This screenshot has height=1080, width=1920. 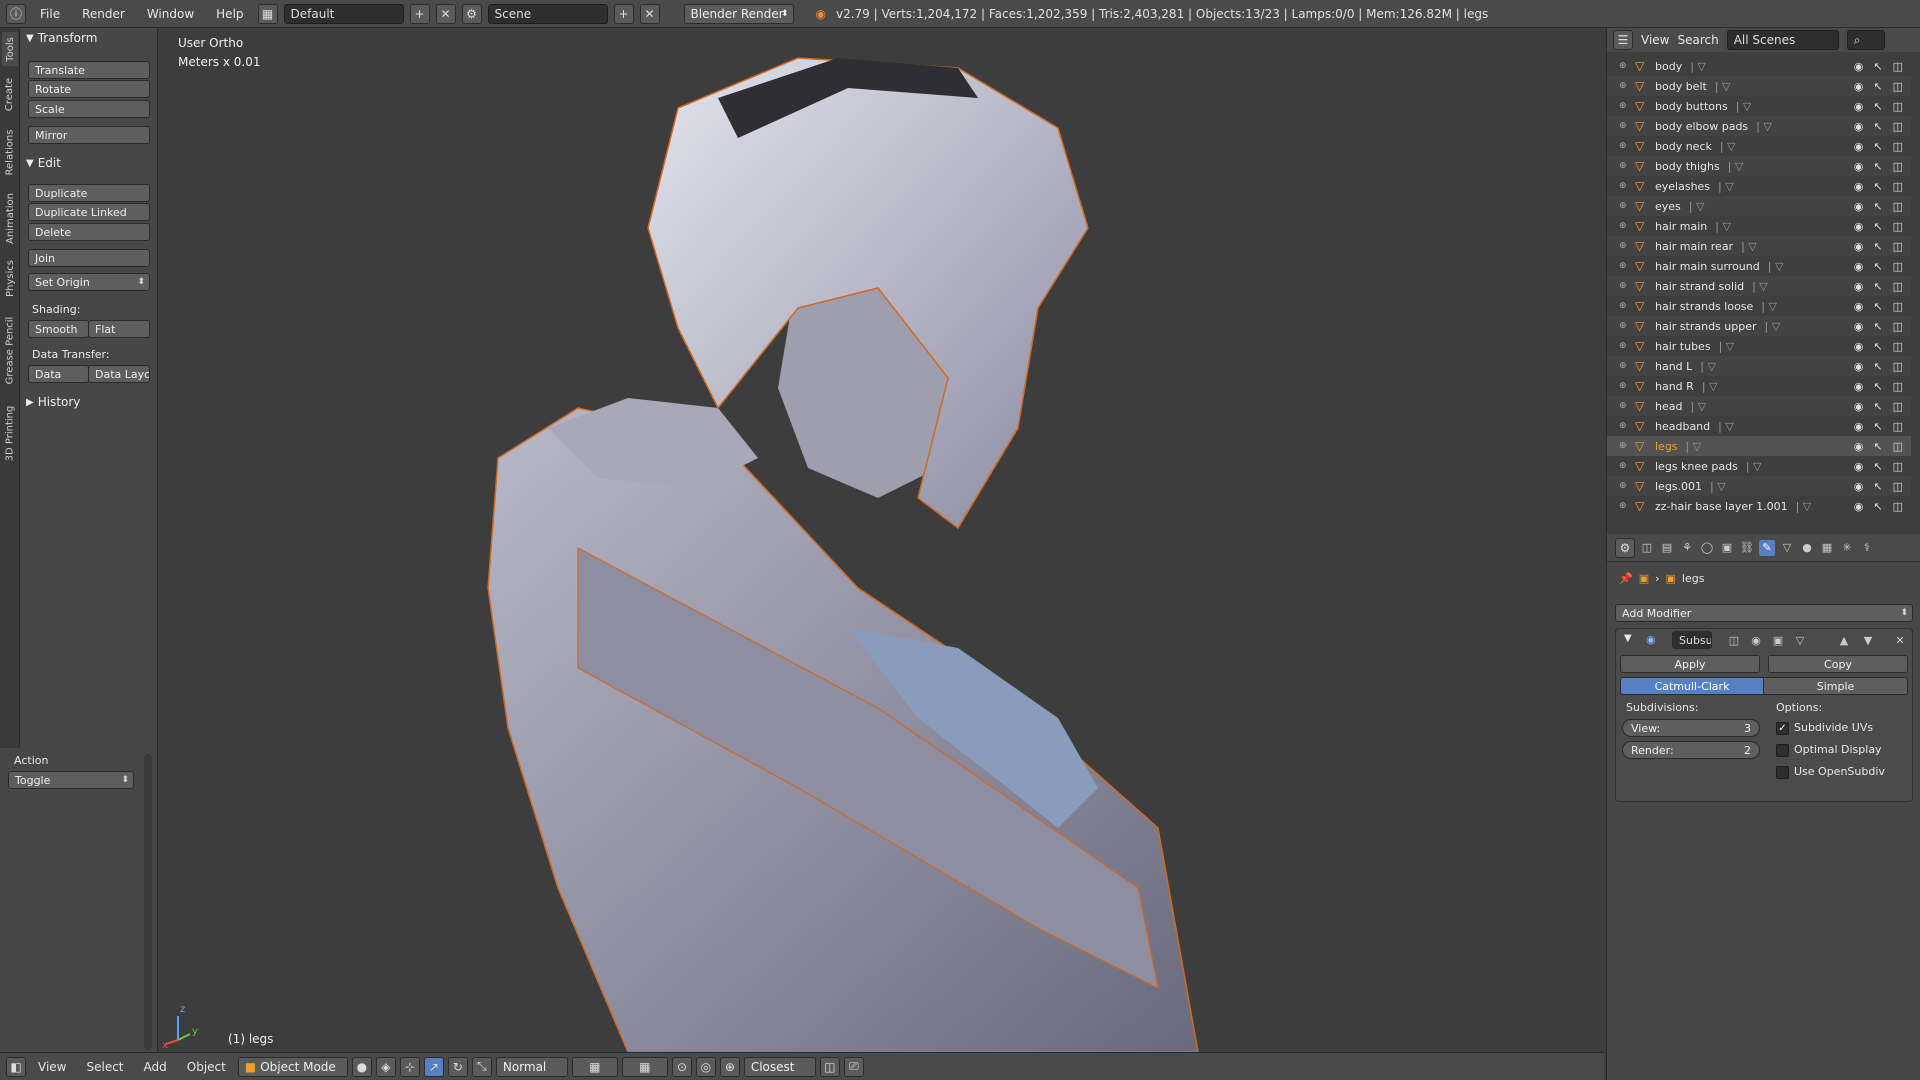 What do you see at coordinates (481, 1066) in the screenshot?
I see `scale-manipulator-icon: ⤡` at bounding box center [481, 1066].